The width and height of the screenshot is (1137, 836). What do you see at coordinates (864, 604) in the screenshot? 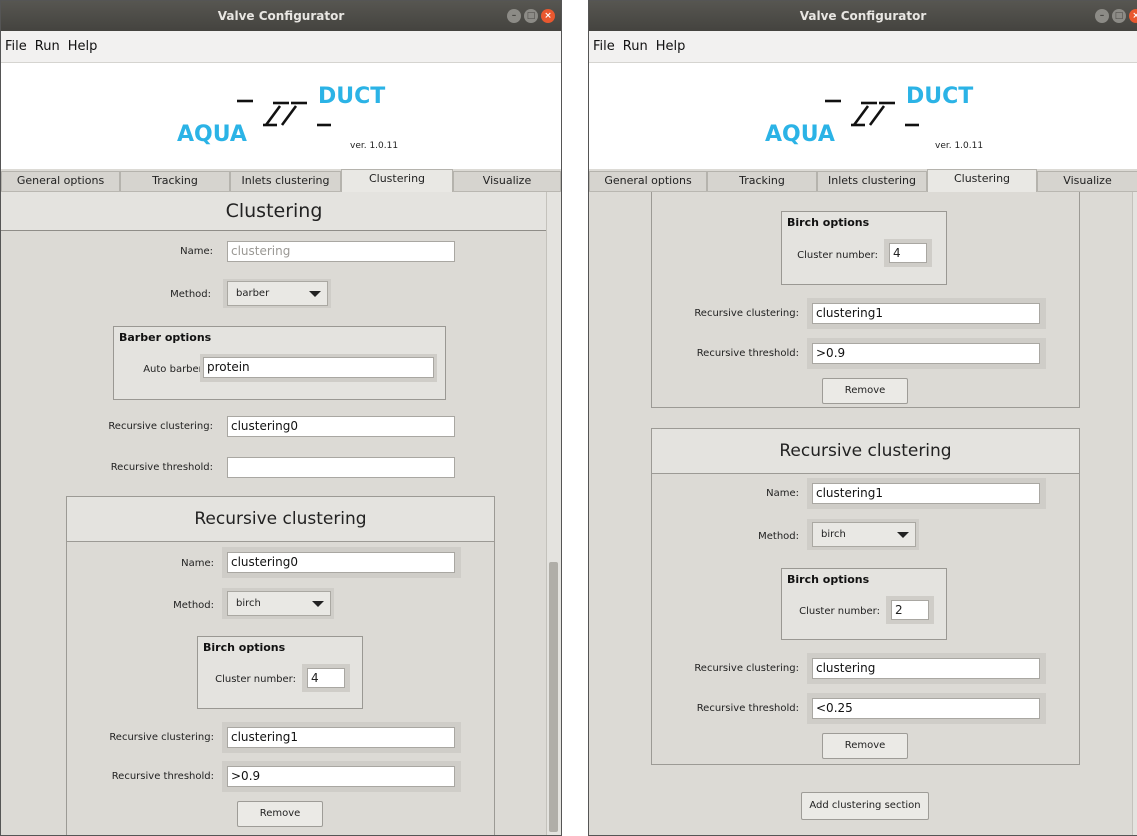
I see `birch-options-panel: Birch options Cluster number: 2` at bounding box center [864, 604].